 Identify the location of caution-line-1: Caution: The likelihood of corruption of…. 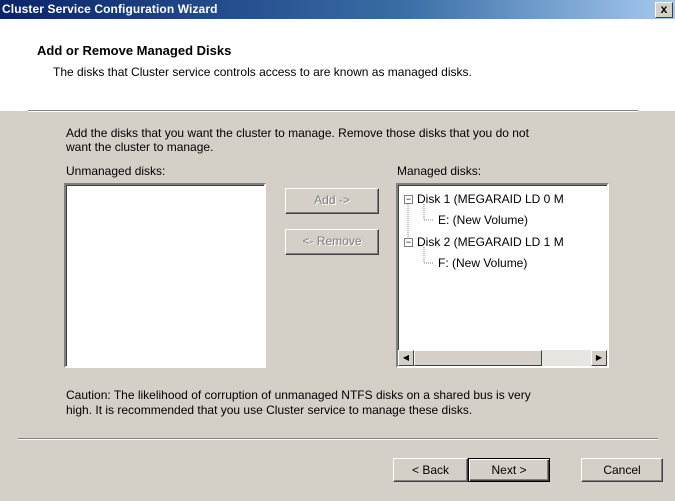
(298, 395).